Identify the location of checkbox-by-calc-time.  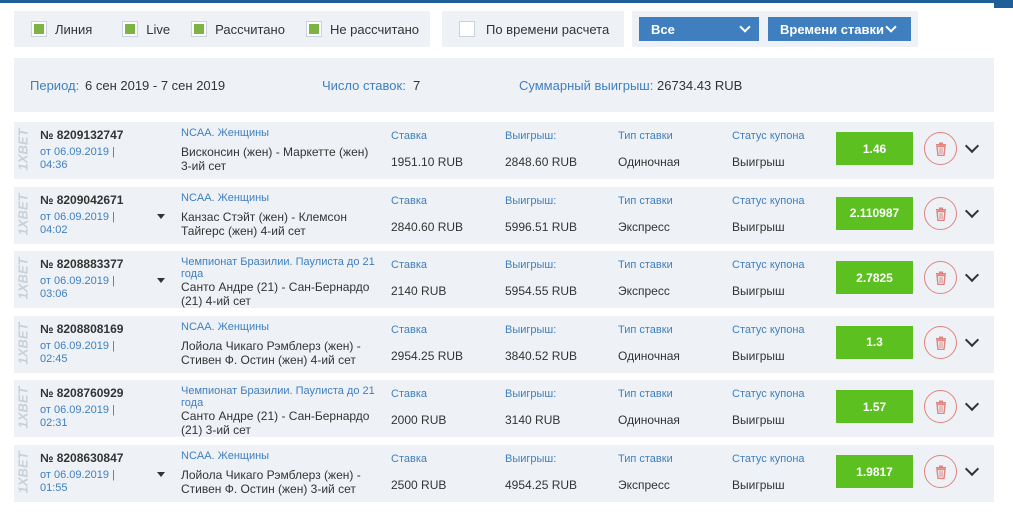
(467, 29).